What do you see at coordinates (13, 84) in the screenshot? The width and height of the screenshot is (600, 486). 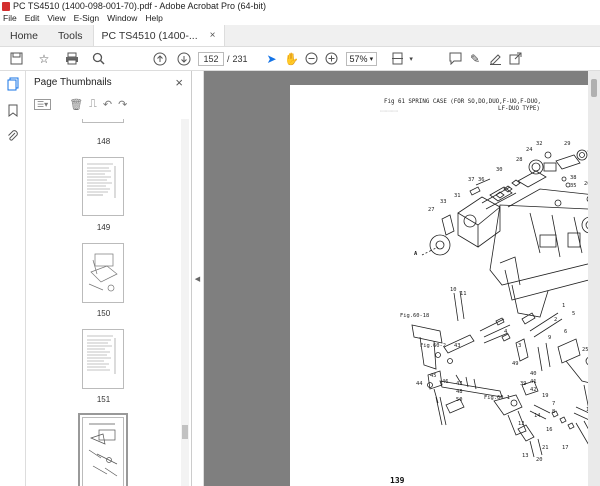 I see `page-thumbnails-icon` at bounding box center [13, 84].